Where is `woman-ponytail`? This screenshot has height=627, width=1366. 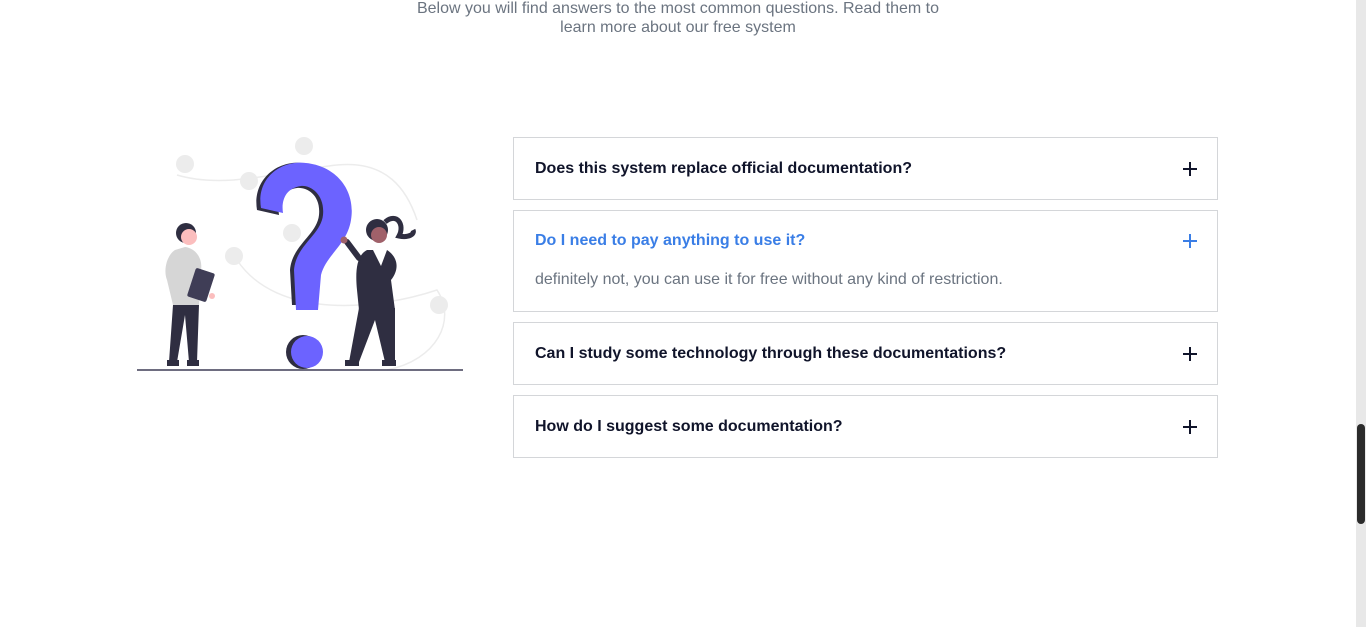 woman-ponytail is located at coordinates (399, 227).